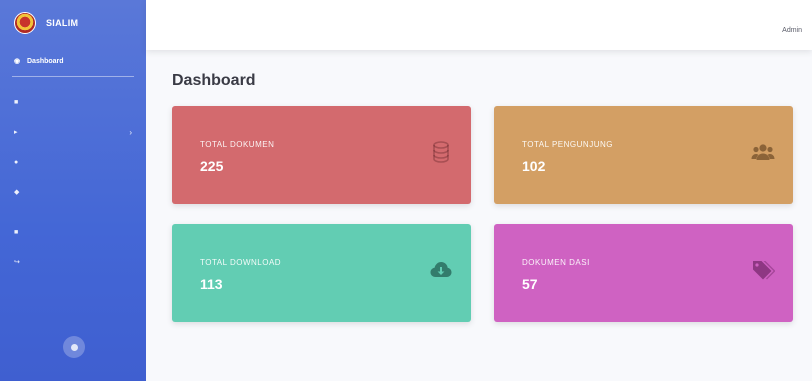 Image resolution: width=812 pixels, height=381 pixels. Describe the element at coordinates (643, 273) in the screenshot. I see `card-documents: DOKUMEN DASI 57` at that location.